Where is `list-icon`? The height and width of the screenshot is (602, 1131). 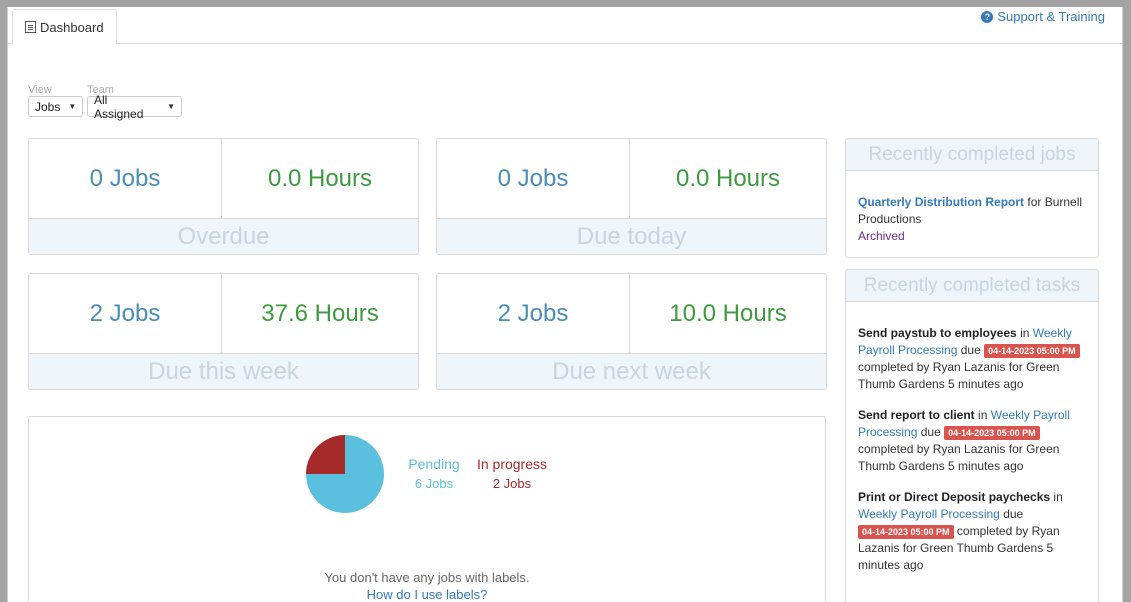 list-icon is located at coordinates (30, 27).